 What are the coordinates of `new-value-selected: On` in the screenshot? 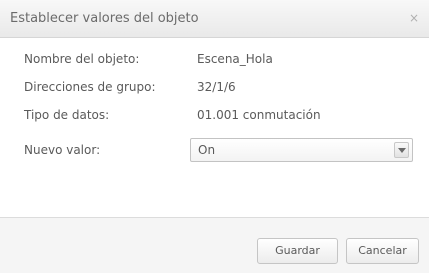 It's located at (207, 150).